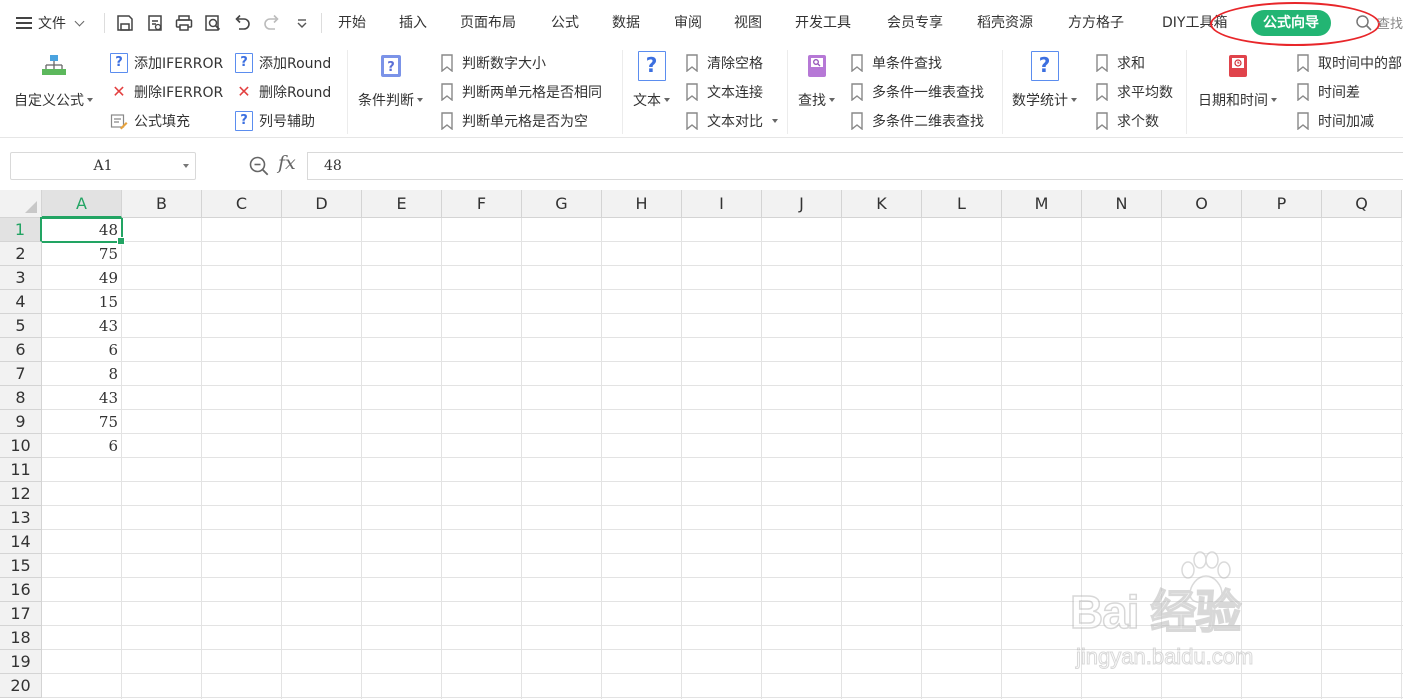 The image size is (1403, 699). What do you see at coordinates (1042, 204) in the screenshot?
I see `column-header-m: M` at bounding box center [1042, 204].